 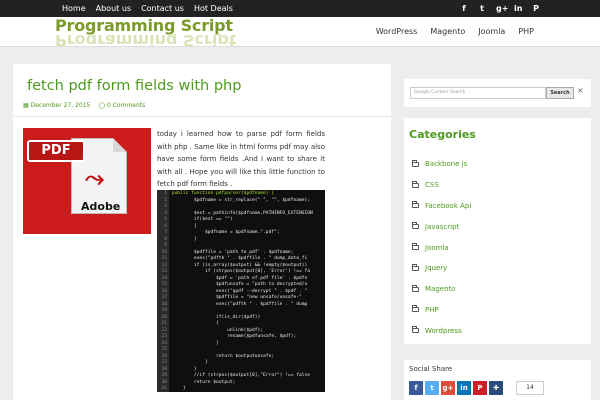 I want to click on category-label: Facebook Api, so click(x=448, y=206).